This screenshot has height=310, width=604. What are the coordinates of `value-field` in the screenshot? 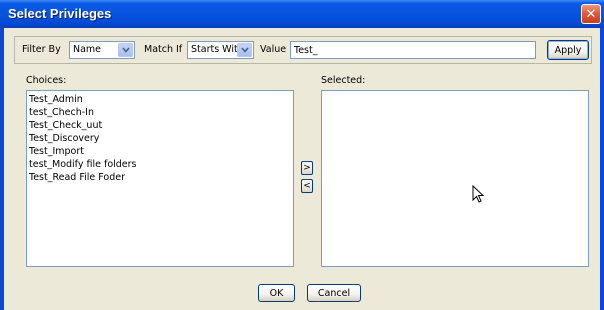 It's located at (413, 50).